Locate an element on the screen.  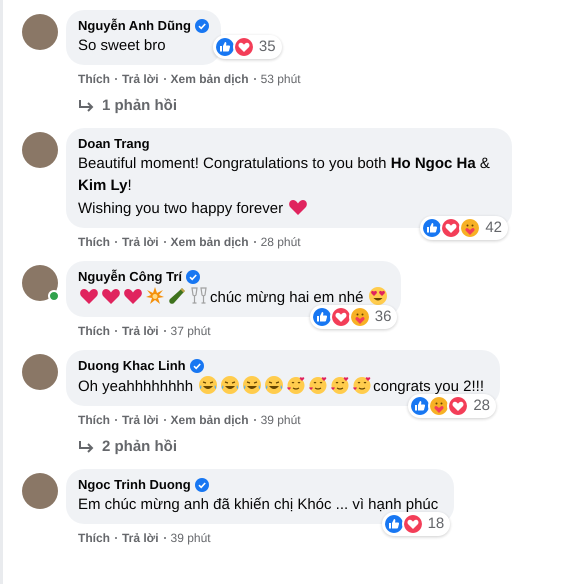
reaction-summary: 36 is located at coordinates (354, 316).